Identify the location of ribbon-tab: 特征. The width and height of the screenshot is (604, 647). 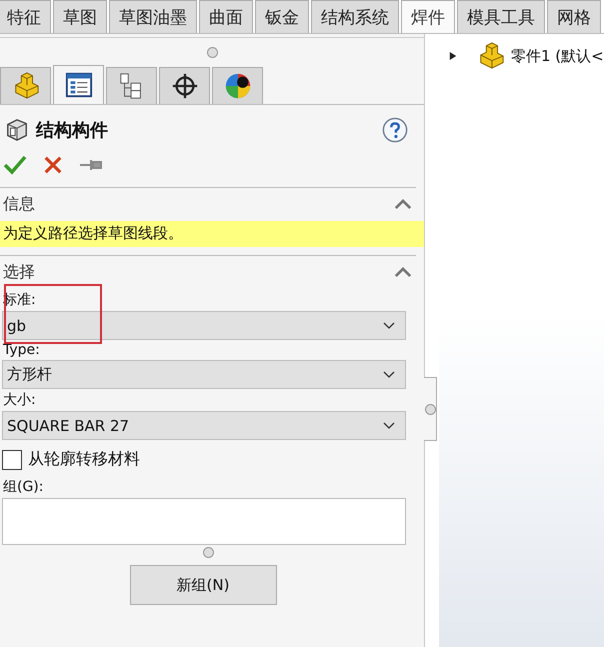
(25, 16).